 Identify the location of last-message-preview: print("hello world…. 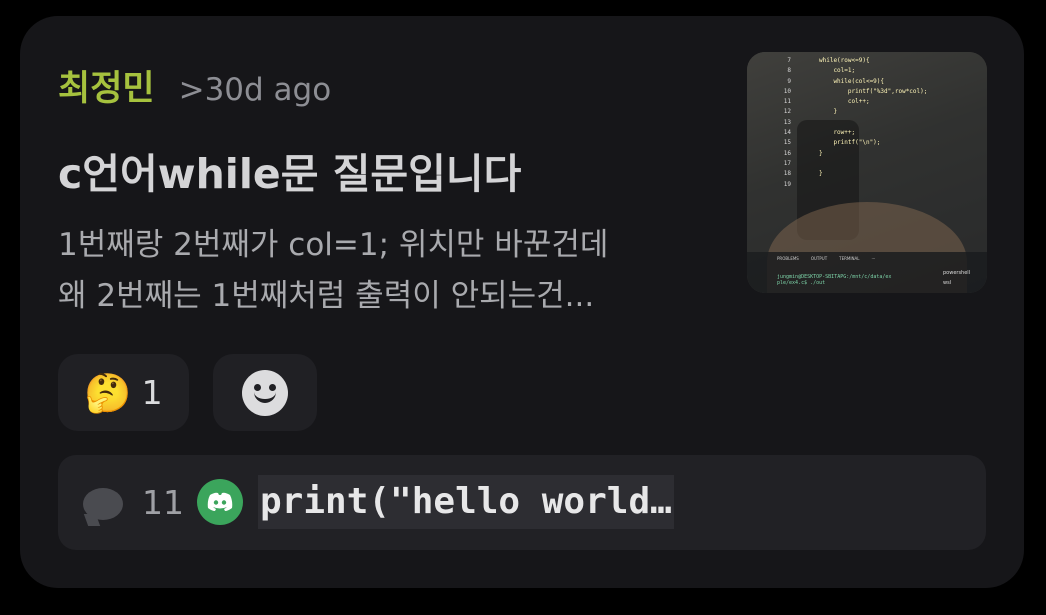
(466, 502).